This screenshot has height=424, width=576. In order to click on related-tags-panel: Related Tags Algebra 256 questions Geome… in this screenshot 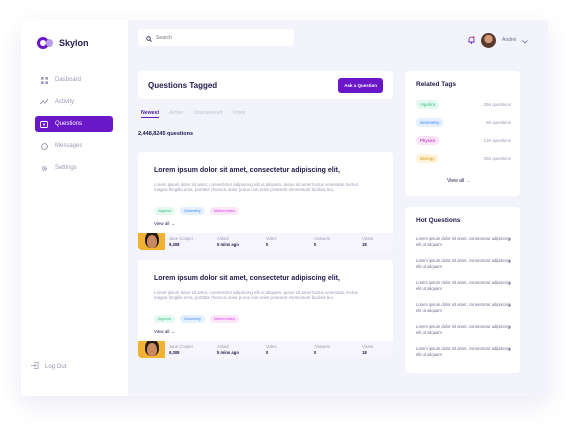, I will do `click(462, 133)`.